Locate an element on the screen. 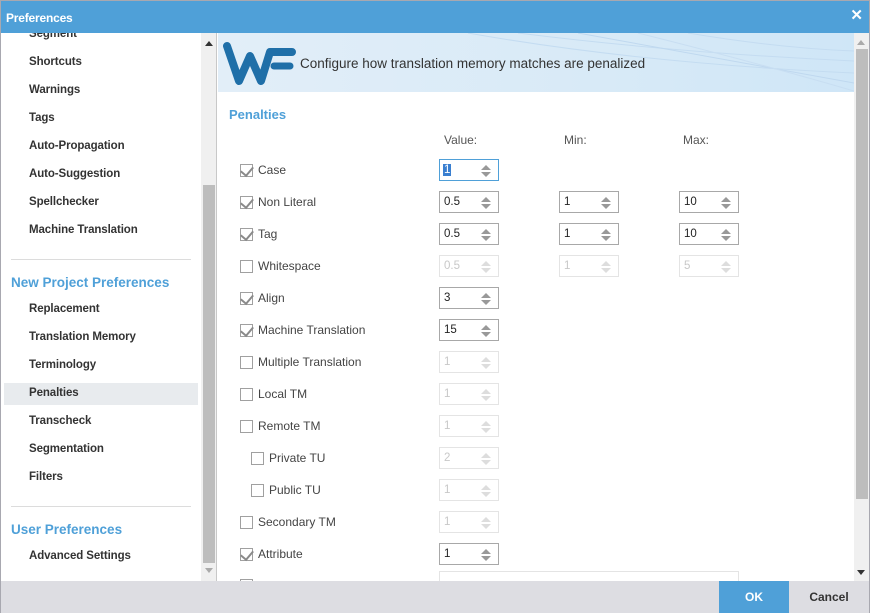  secondary-tm-checkbox is located at coordinates (246, 522).